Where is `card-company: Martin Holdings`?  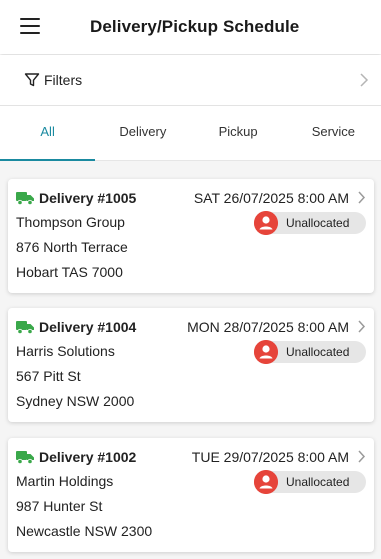
card-company: Martin Holdings is located at coordinates (65, 481).